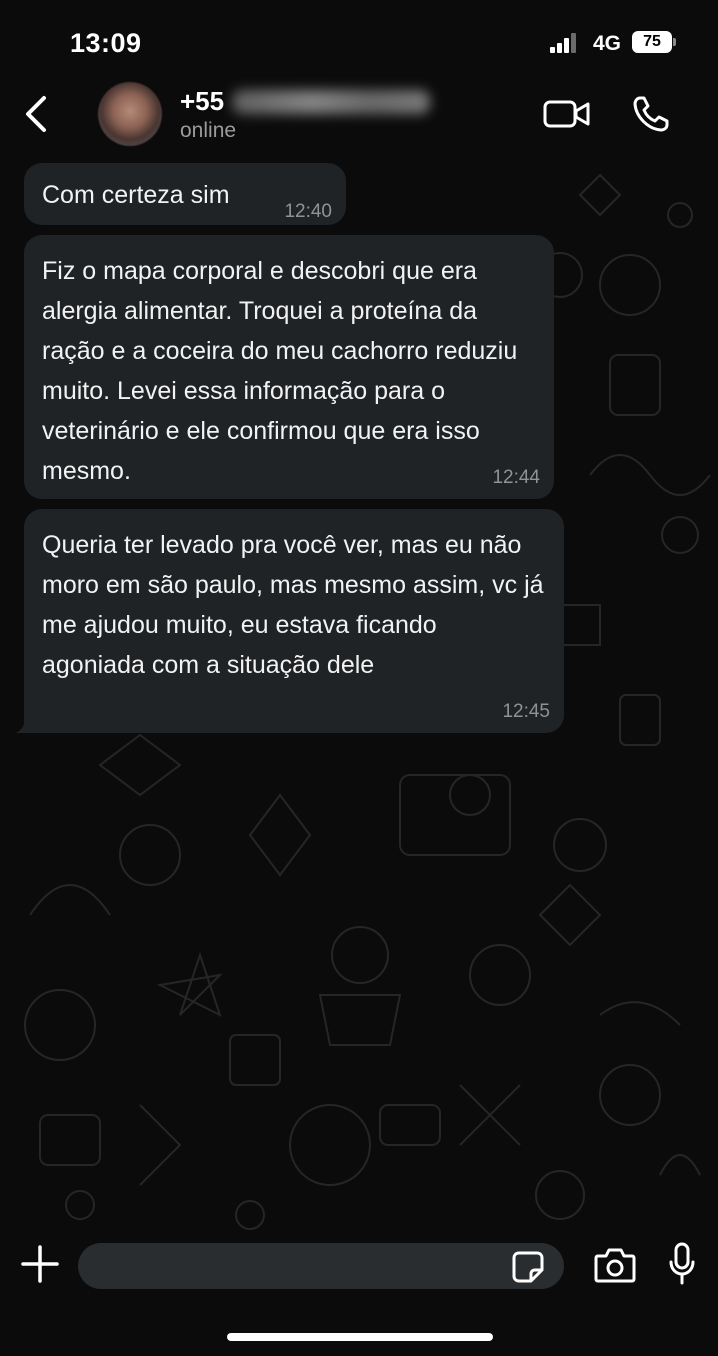 Image resolution: width=718 pixels, height=1356 pixels. What do you see at coordinates (106, 43) in the screenshot?
I see `status-time: 13:09` at bounding box center [106, 43].